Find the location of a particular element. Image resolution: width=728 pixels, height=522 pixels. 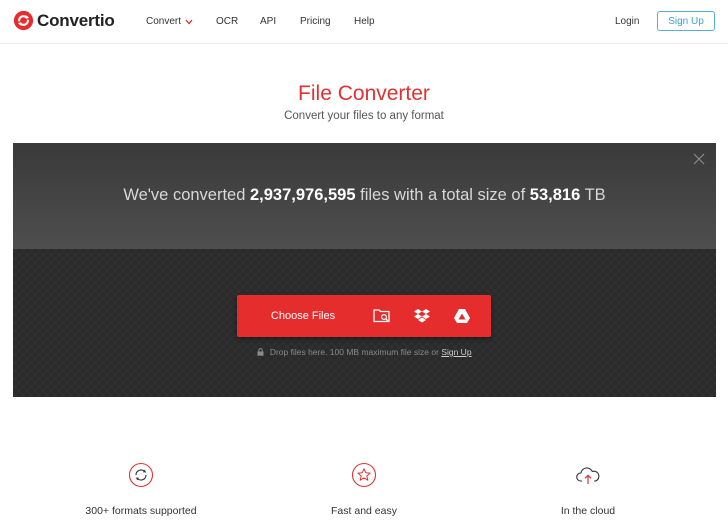

star-circle-icon is located at coordinates (364, 475).